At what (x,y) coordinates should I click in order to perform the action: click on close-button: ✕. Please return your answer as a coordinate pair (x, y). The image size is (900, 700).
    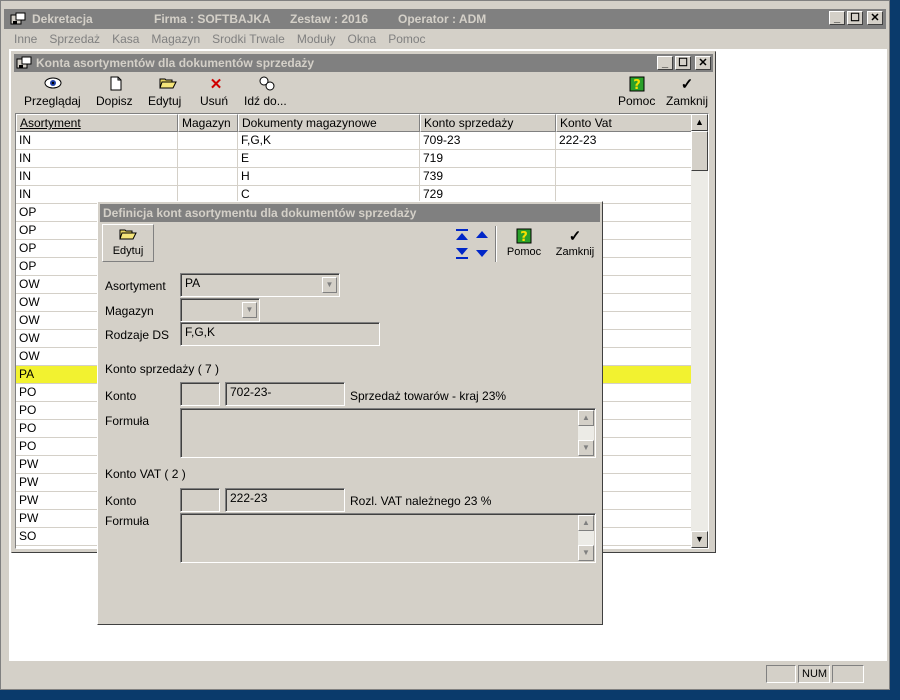
    Looking at the image, I should click on (875, 18).